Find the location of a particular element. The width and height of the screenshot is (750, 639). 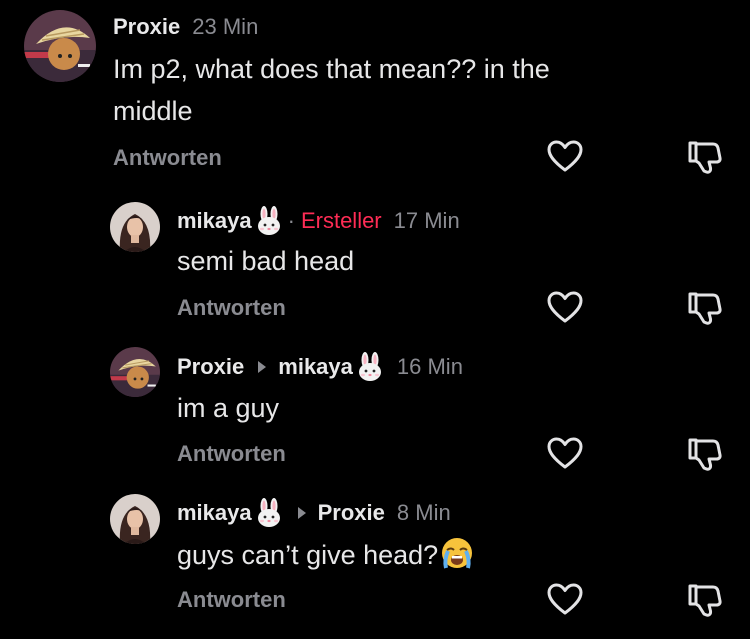

comment-header: mikaya · Ersteller 17 Min is located at coordinates (318, 221).